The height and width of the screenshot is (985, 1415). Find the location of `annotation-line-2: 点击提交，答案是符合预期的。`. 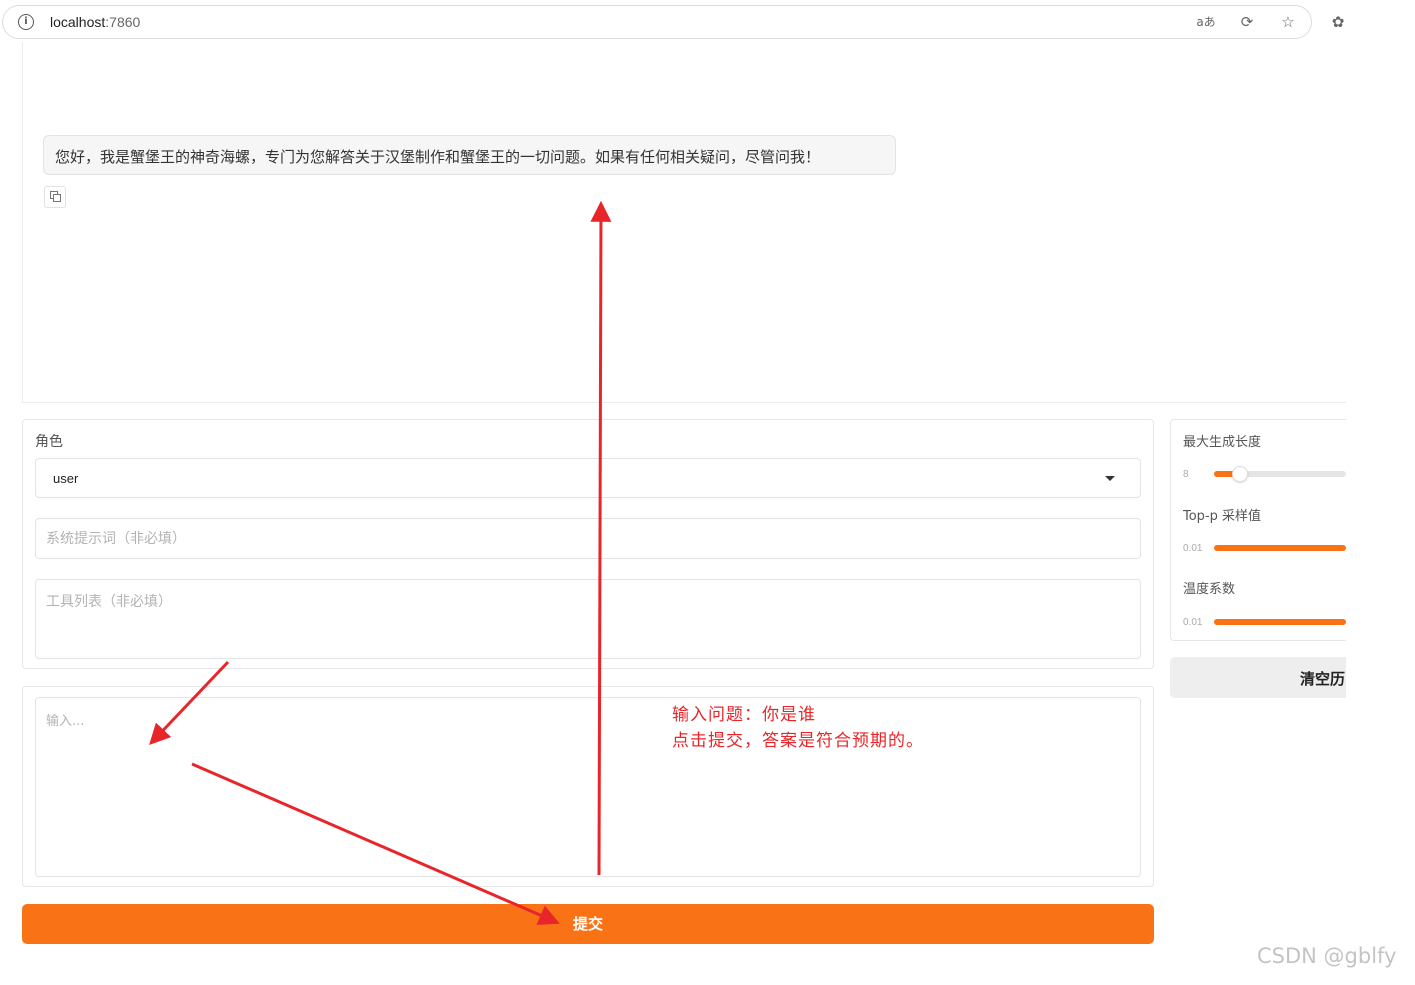

annotation-line-2: 点击提交，答案是符合预期的。 is located at coordinates (798, 741).